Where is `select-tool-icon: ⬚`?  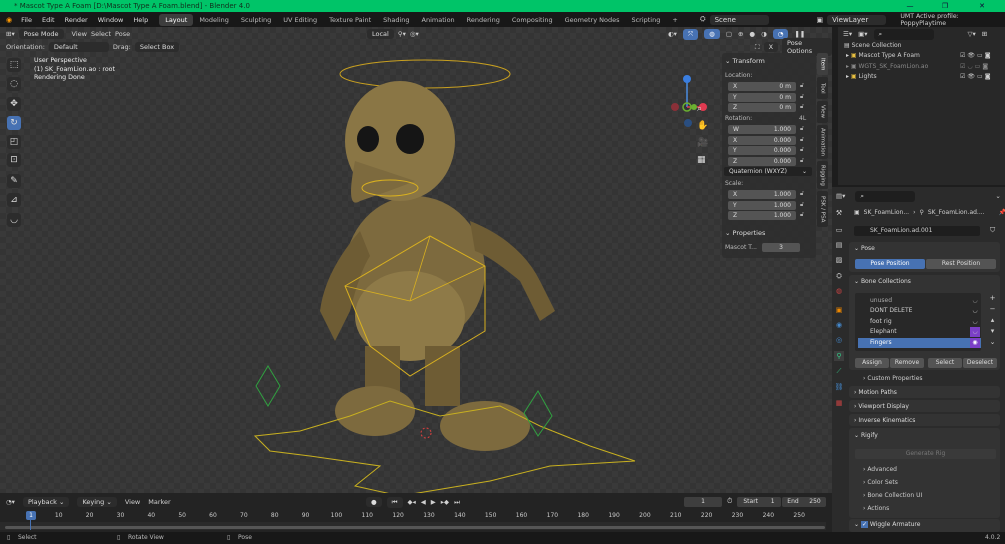 select-tool-icon: ⬚ is located at coordinates (14, 65).